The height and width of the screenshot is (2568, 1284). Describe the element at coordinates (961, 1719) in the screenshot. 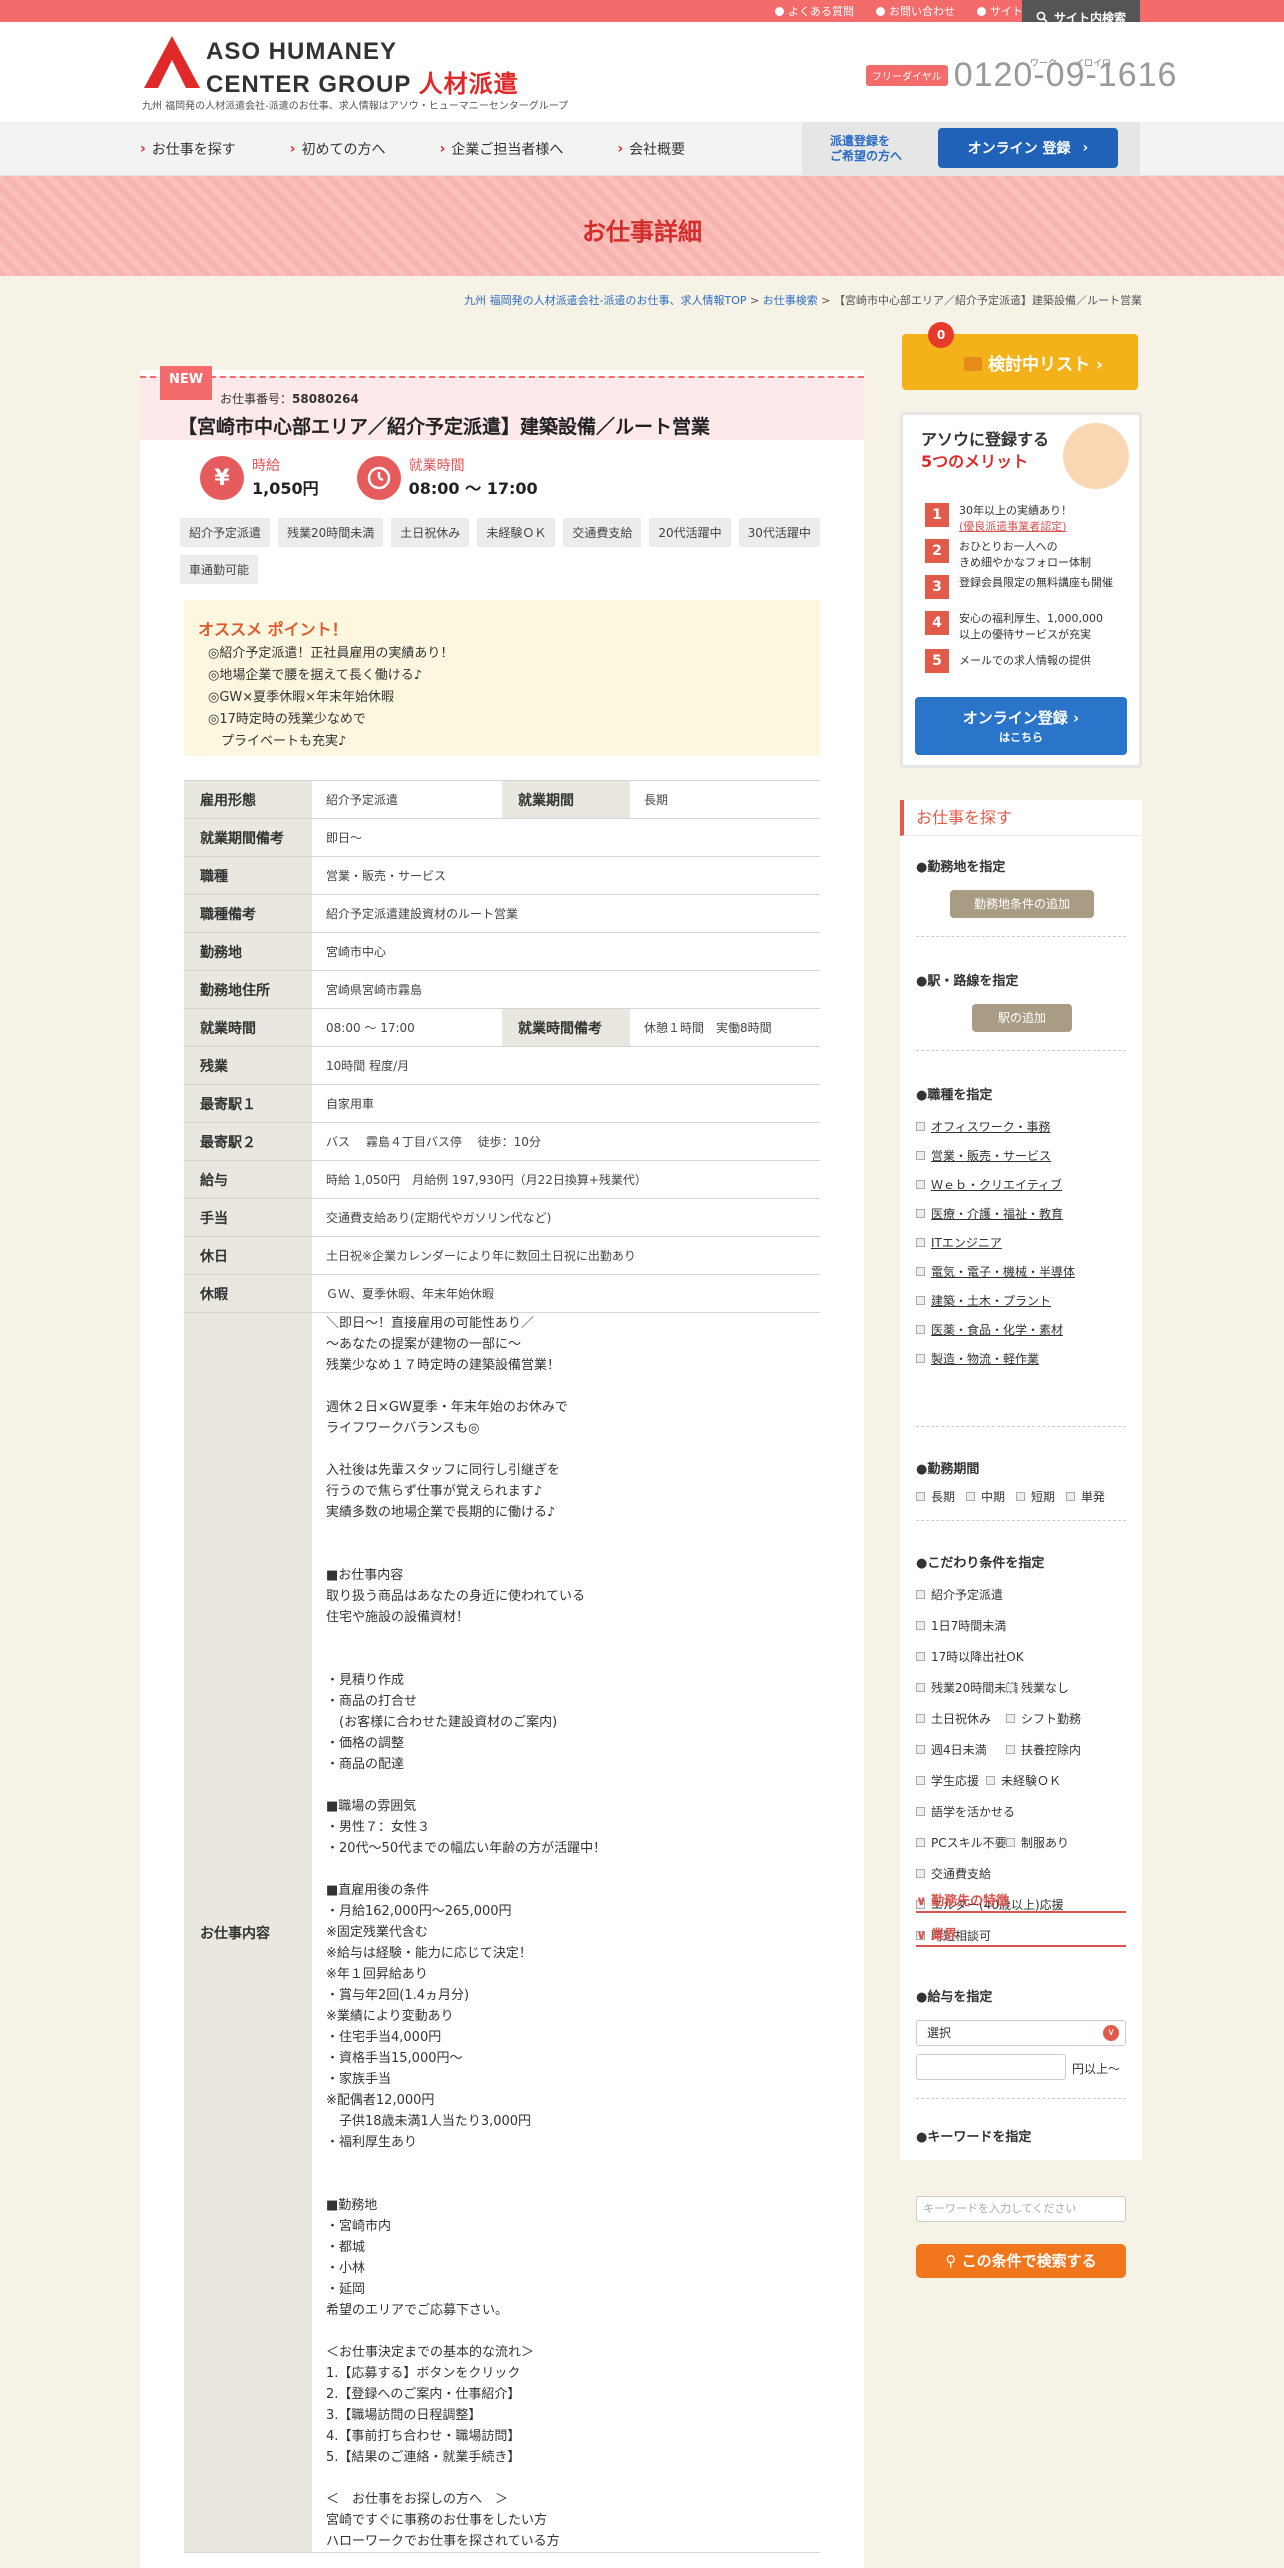

I see `kodawari-label: 土日祝休み` at that location.